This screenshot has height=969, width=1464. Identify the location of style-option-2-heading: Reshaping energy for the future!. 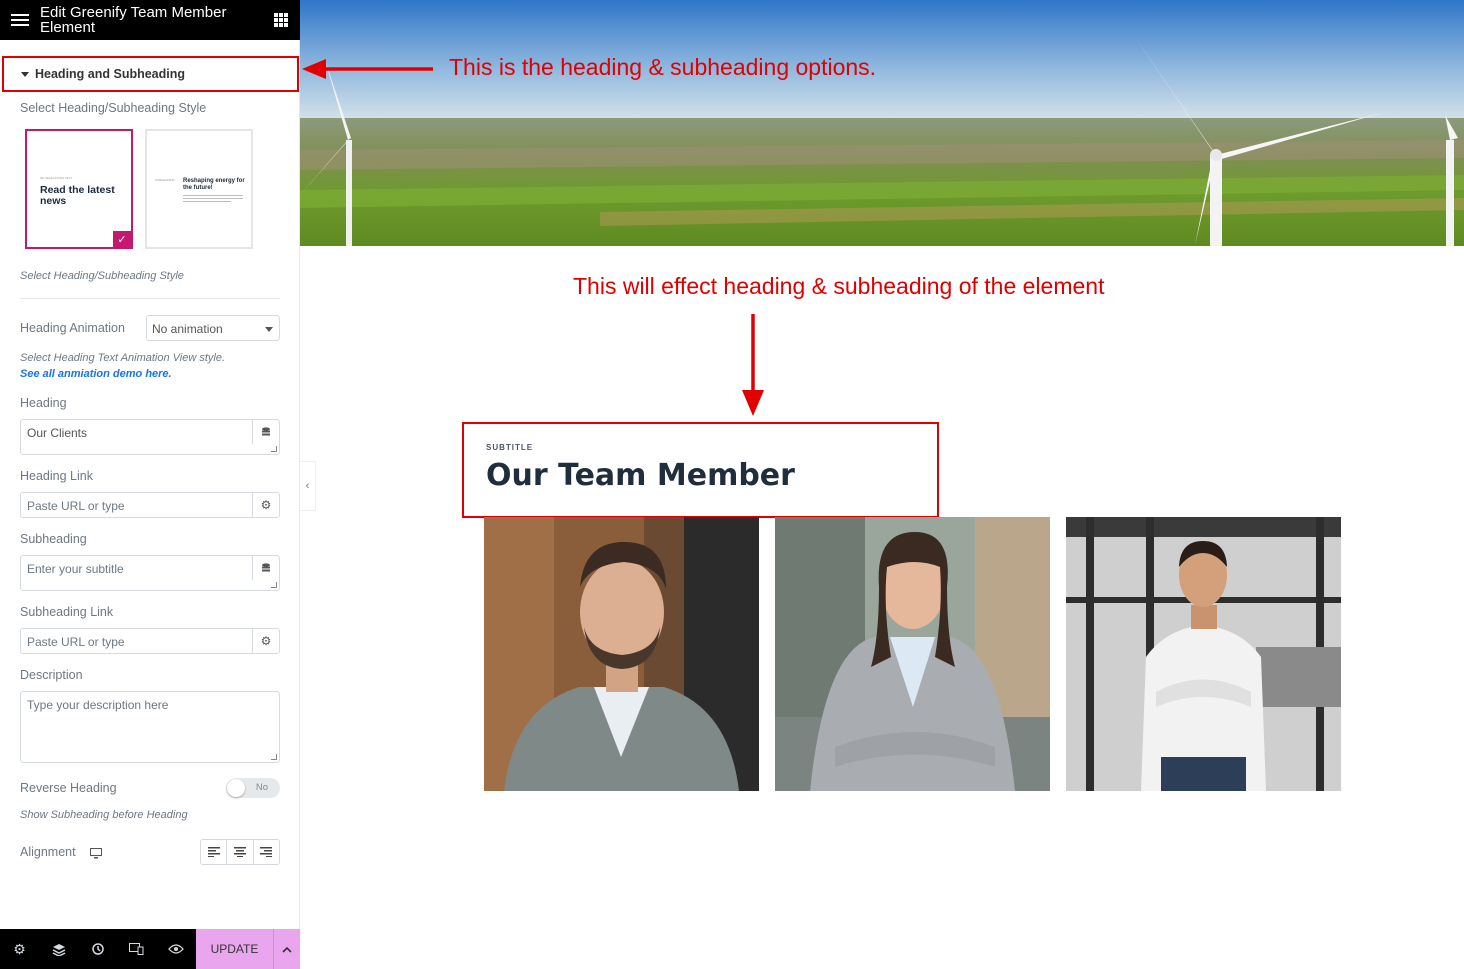
(214, 184).